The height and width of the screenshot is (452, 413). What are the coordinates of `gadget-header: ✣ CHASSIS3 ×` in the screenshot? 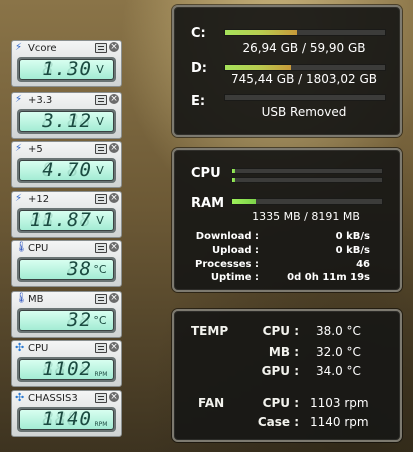 It's located at (66, 398).